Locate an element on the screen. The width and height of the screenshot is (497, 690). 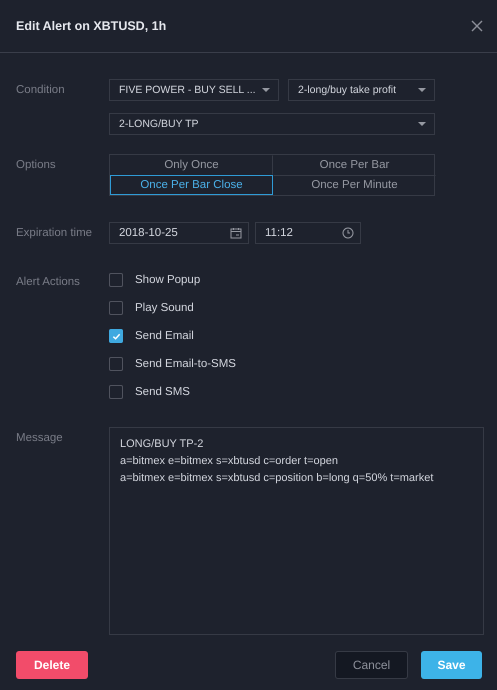
option-tab: Once Per Minute is located at coordinates (354, 185).